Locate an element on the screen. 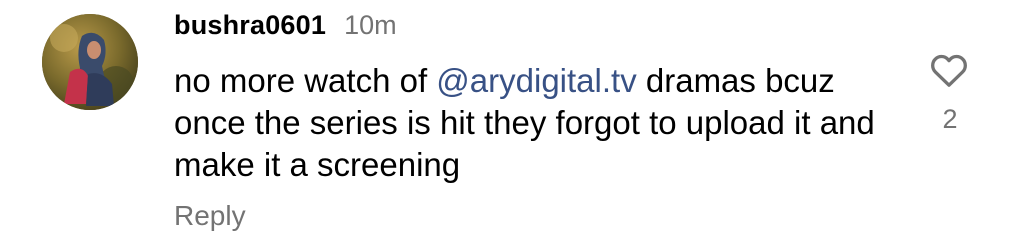 The image size is (1024, 247). avatar is located at coordinates (90, 62).